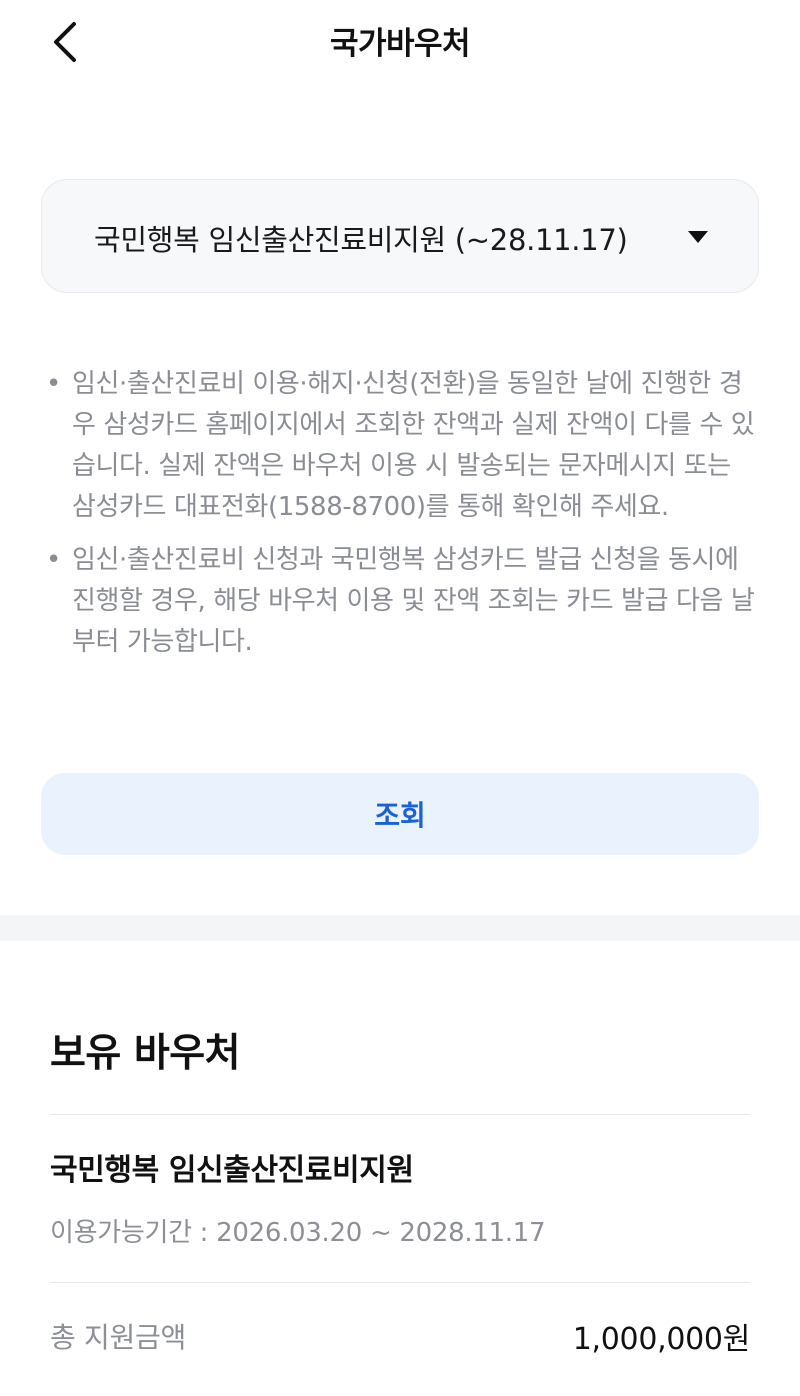 The image size is (800, 1396). What do you see at coordinates (698, 237) in the screenshot?
I see `caret-down-icon` at bounding box center [698, 237].